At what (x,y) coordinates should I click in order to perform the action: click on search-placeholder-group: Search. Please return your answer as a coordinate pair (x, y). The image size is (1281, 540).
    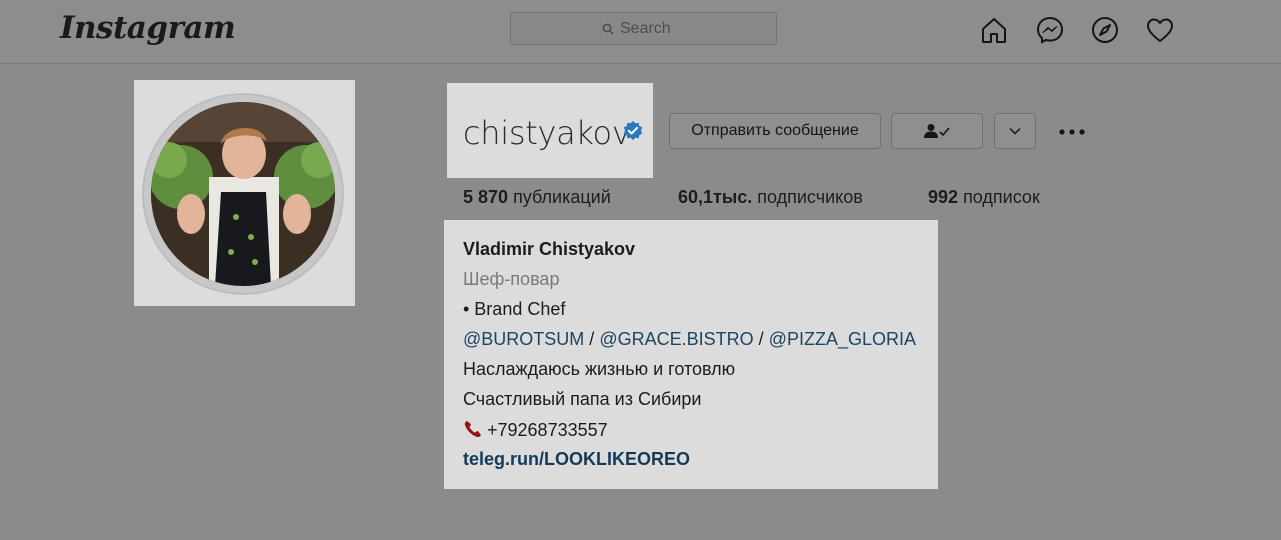
    Looking at the image, I should click on (636, 29).